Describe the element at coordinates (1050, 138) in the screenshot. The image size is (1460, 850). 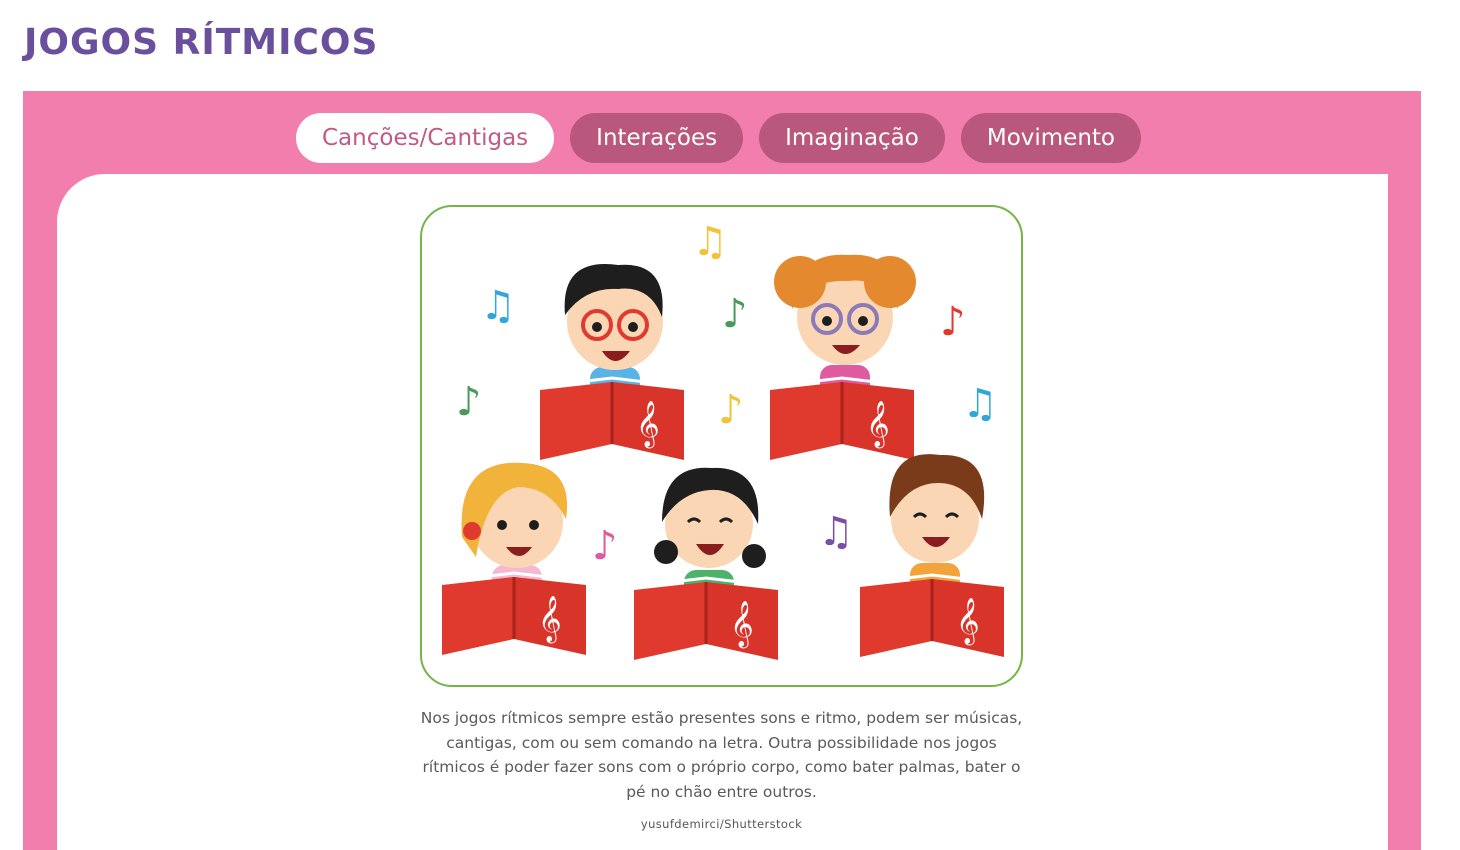
I see `tab-movimento: Movimento` at that location.